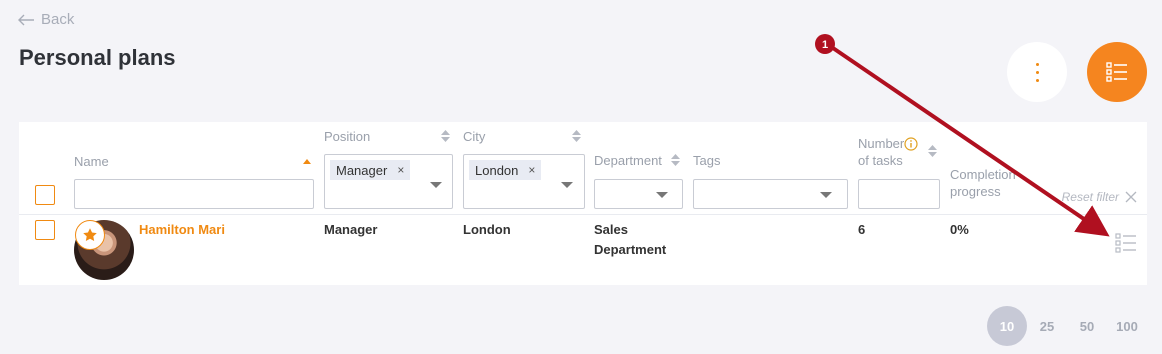  Describe the element at coordinates (1047, 326) in the screenshot. I see `page-size-25: 25` at that location.